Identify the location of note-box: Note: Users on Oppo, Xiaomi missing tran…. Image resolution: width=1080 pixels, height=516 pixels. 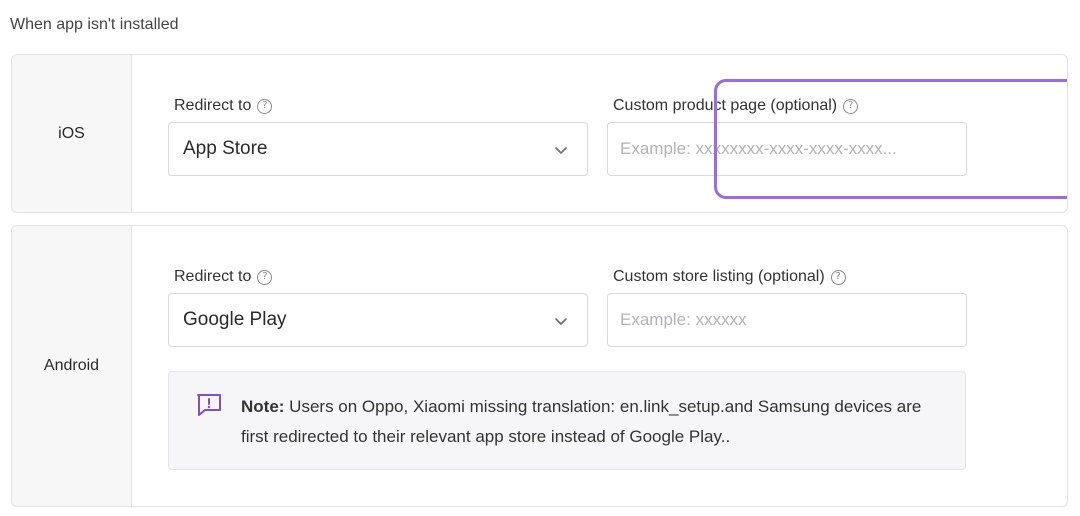
(567, 420).